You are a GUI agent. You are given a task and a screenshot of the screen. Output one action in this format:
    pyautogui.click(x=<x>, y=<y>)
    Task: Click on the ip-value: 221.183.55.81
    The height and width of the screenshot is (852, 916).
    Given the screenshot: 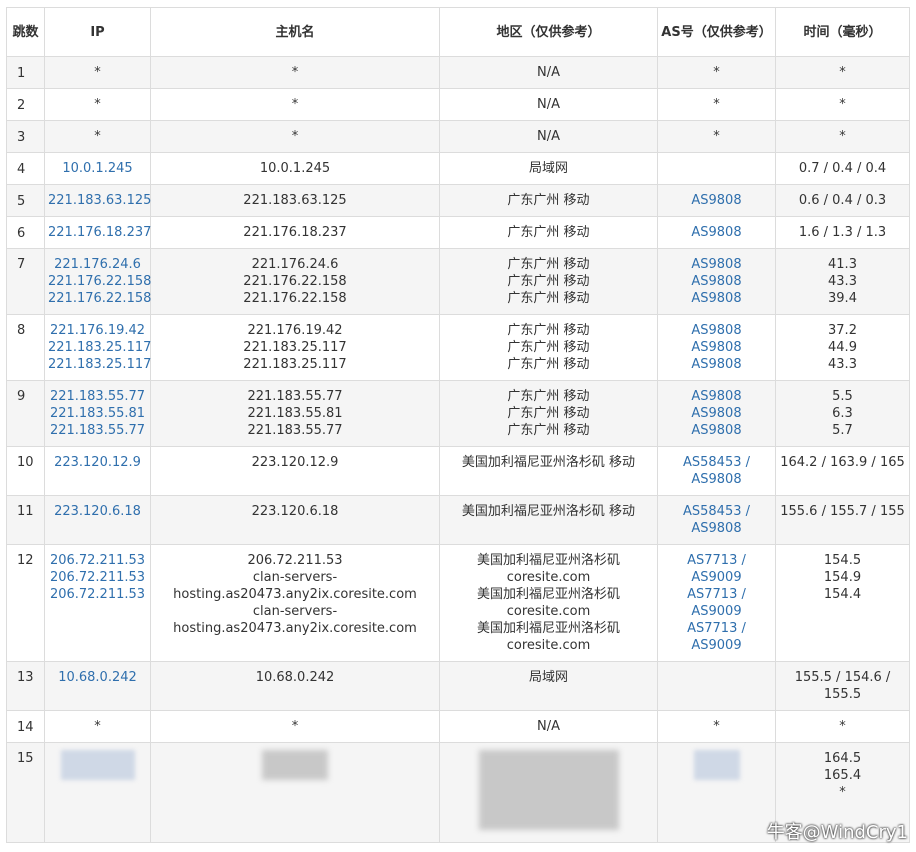 What is the action you would take?
    pyautogui.click(x=97, y=413)
    